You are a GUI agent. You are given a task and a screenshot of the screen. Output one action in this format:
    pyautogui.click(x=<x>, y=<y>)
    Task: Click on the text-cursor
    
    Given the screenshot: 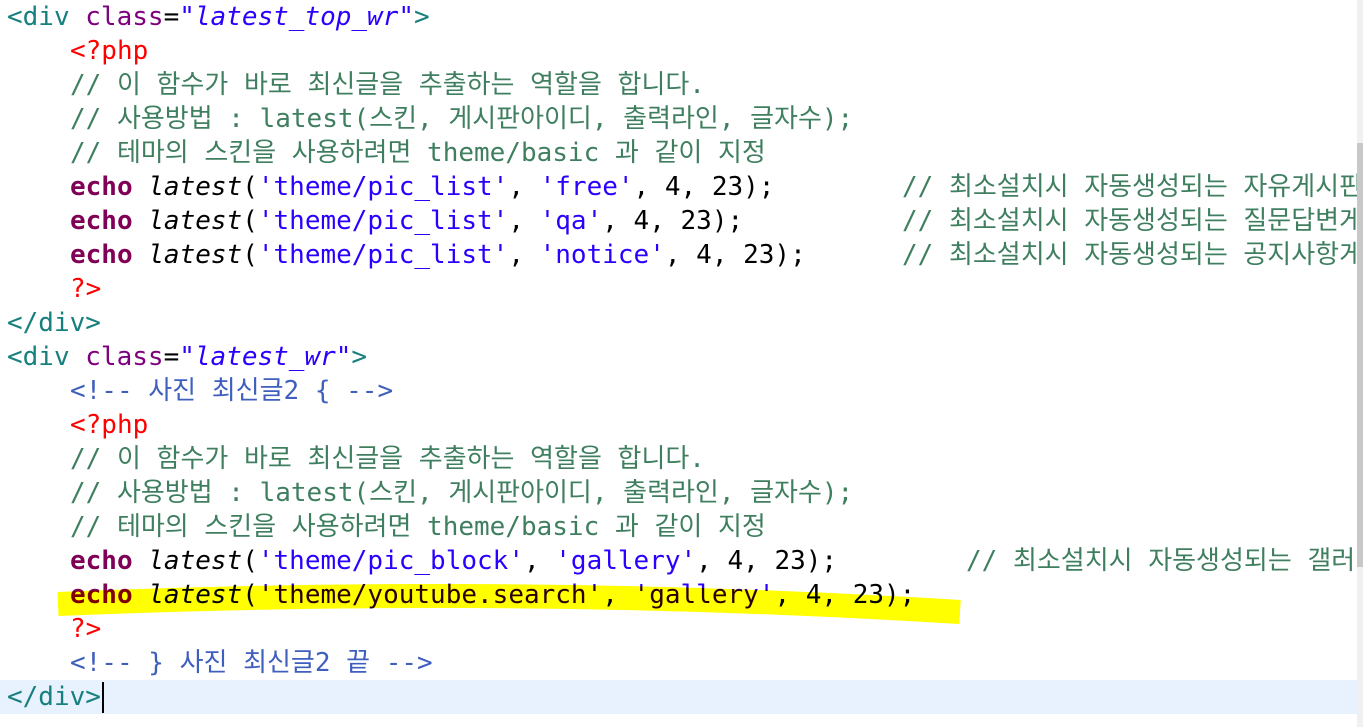 What is the action you would take?
    pyautogui.click(x=103, y=697)
    